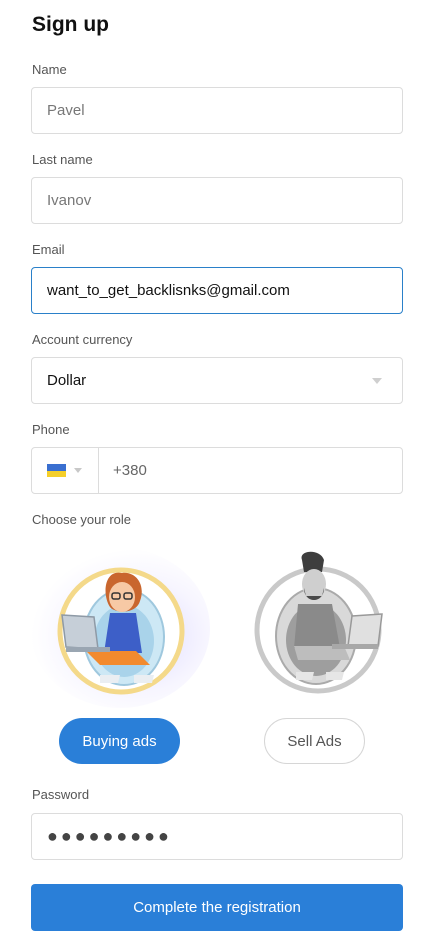 Image resolution: width=437 pixels, height=938 pixels. I want to click on ukraine-flag-icon, so click(56, 470).